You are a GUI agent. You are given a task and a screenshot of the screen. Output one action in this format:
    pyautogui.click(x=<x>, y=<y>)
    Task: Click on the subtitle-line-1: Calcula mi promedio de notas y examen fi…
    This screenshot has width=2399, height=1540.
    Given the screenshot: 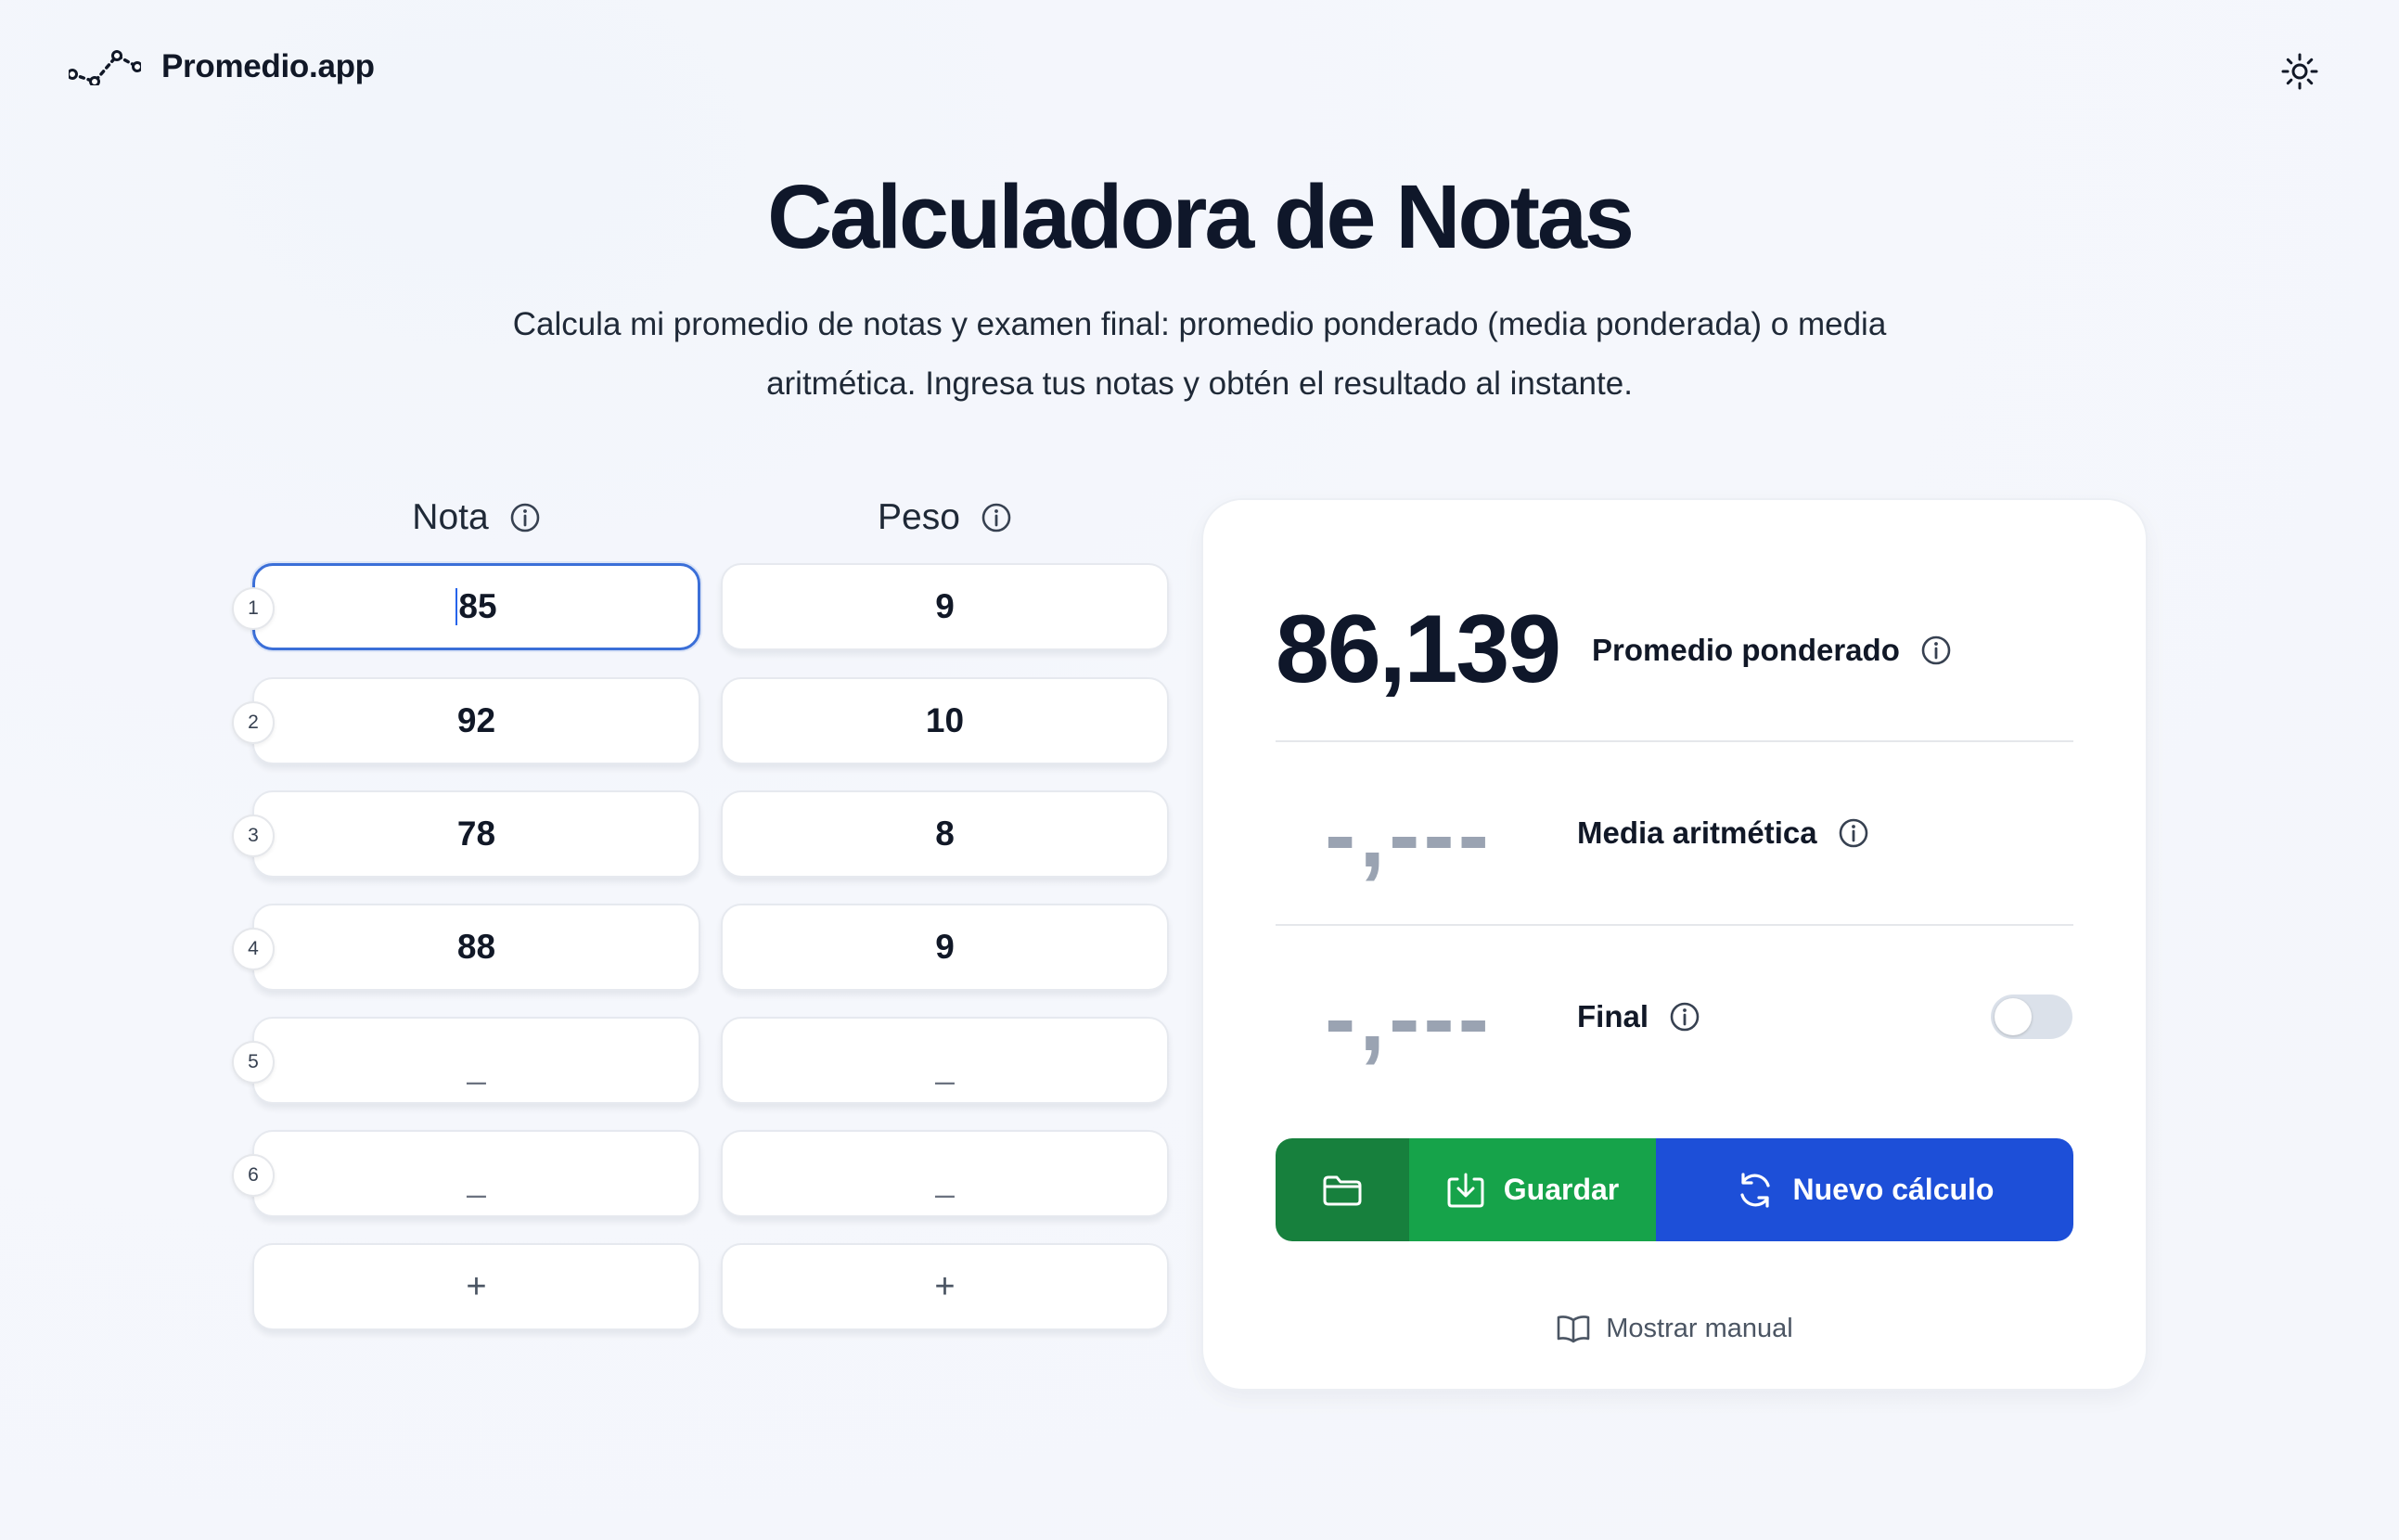 What is the action you would take?
    pyautogui.click(x=1199, y=324)
    